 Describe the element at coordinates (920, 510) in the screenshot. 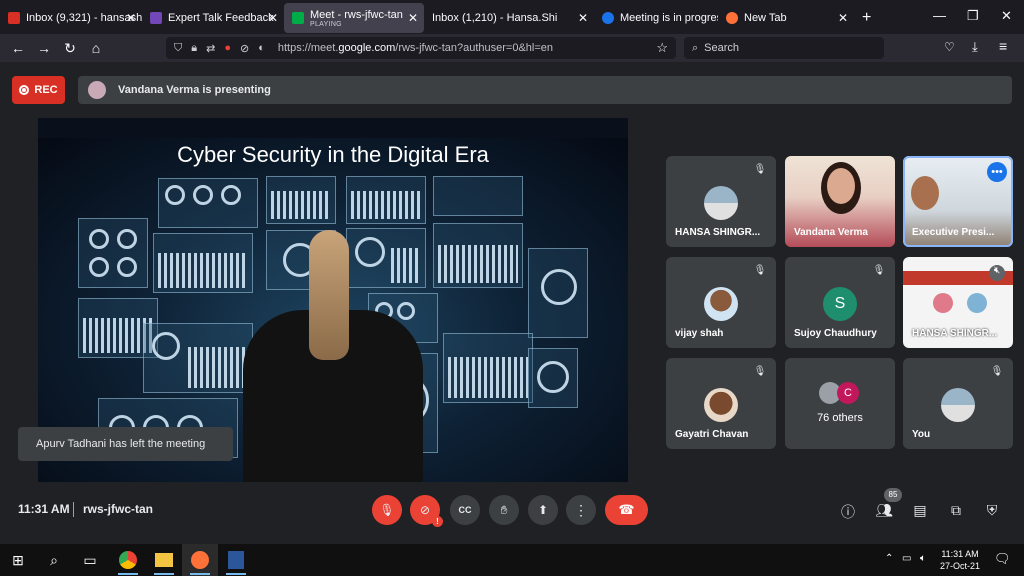

I see `chat-icon: ▤` at that location.